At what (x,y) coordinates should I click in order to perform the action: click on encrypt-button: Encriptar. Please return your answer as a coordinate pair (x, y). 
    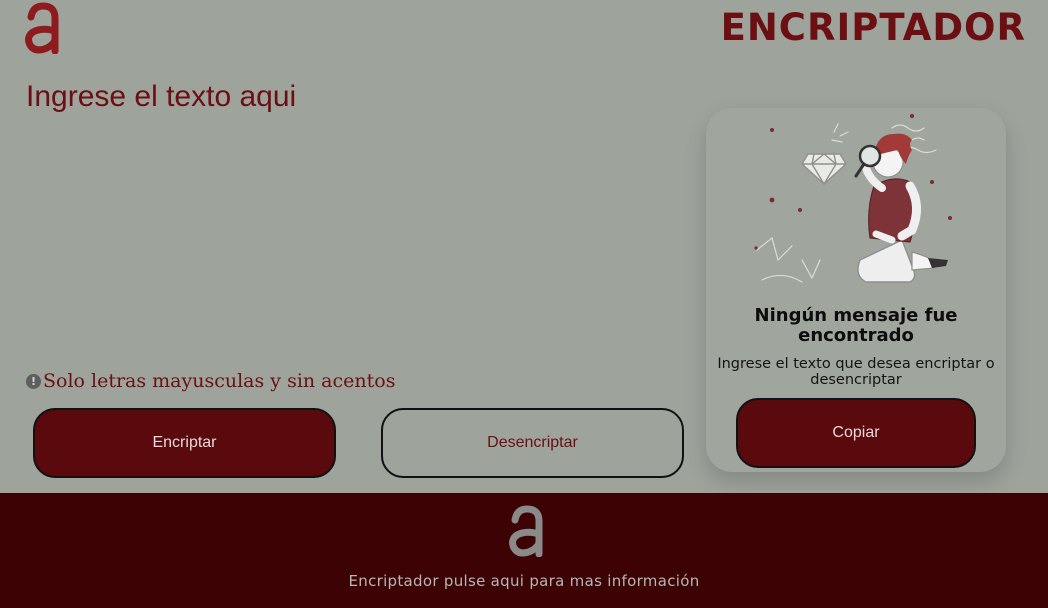
    Looking at the image, I should click on (184, 443).